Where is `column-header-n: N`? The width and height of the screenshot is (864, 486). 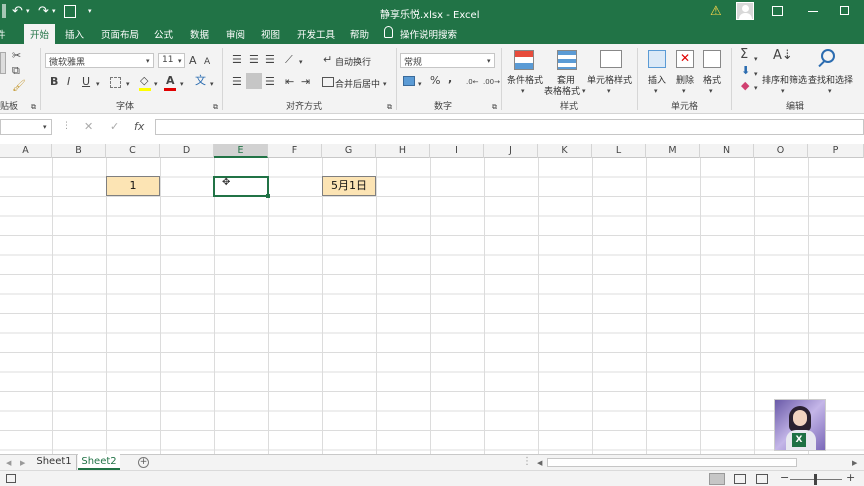 column-header-n: N is located at coordinates (727, 151).